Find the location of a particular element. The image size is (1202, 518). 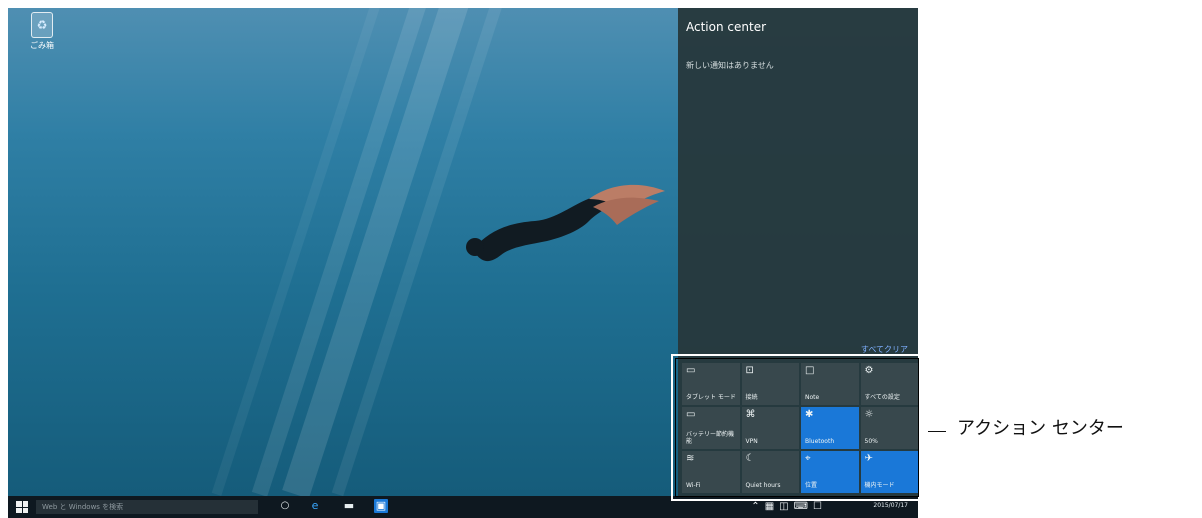

no-notifications-text: 新しい通知はありません is located at coordinates (730, 65).